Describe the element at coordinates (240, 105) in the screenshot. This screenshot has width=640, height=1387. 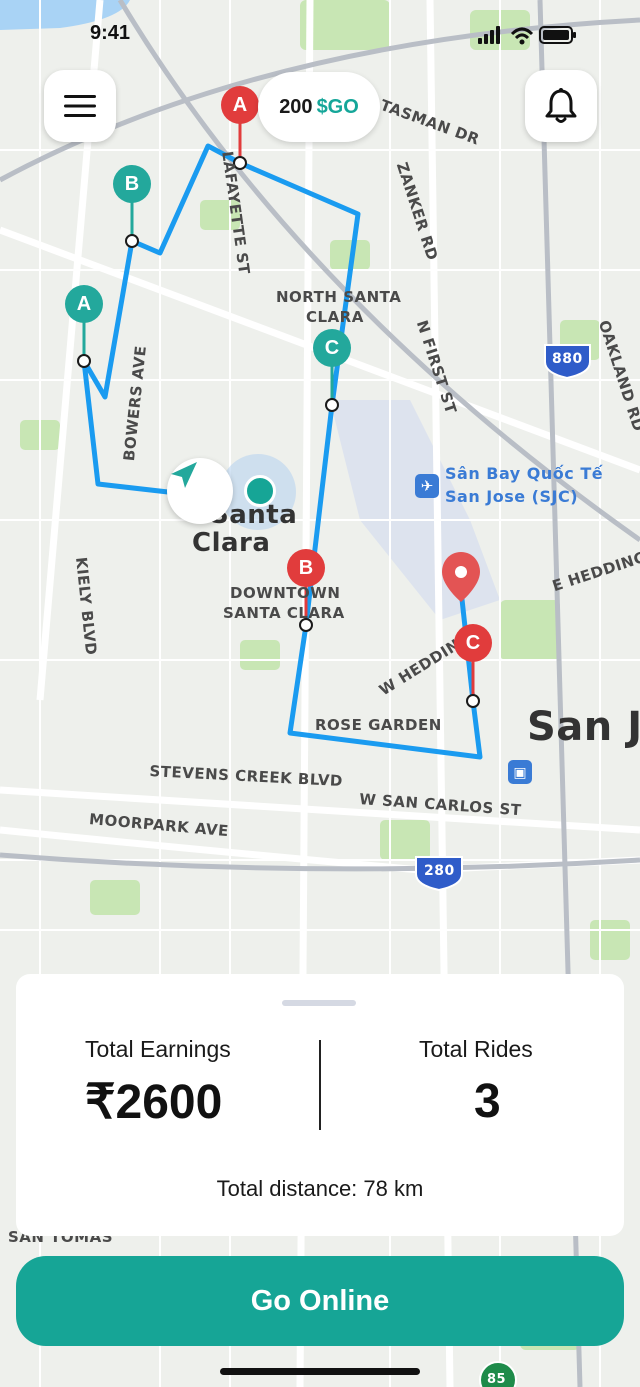
I see `route-pin-red-a: A` at that location.